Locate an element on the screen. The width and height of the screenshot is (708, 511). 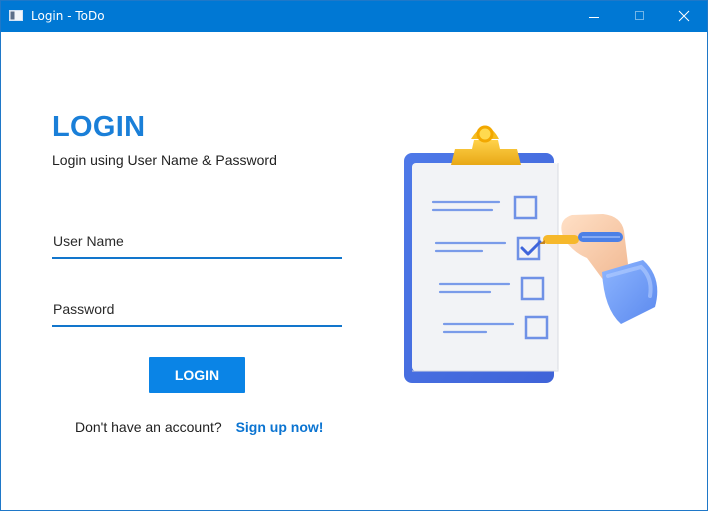
minimize-icon is located at coordinates (594, 17).